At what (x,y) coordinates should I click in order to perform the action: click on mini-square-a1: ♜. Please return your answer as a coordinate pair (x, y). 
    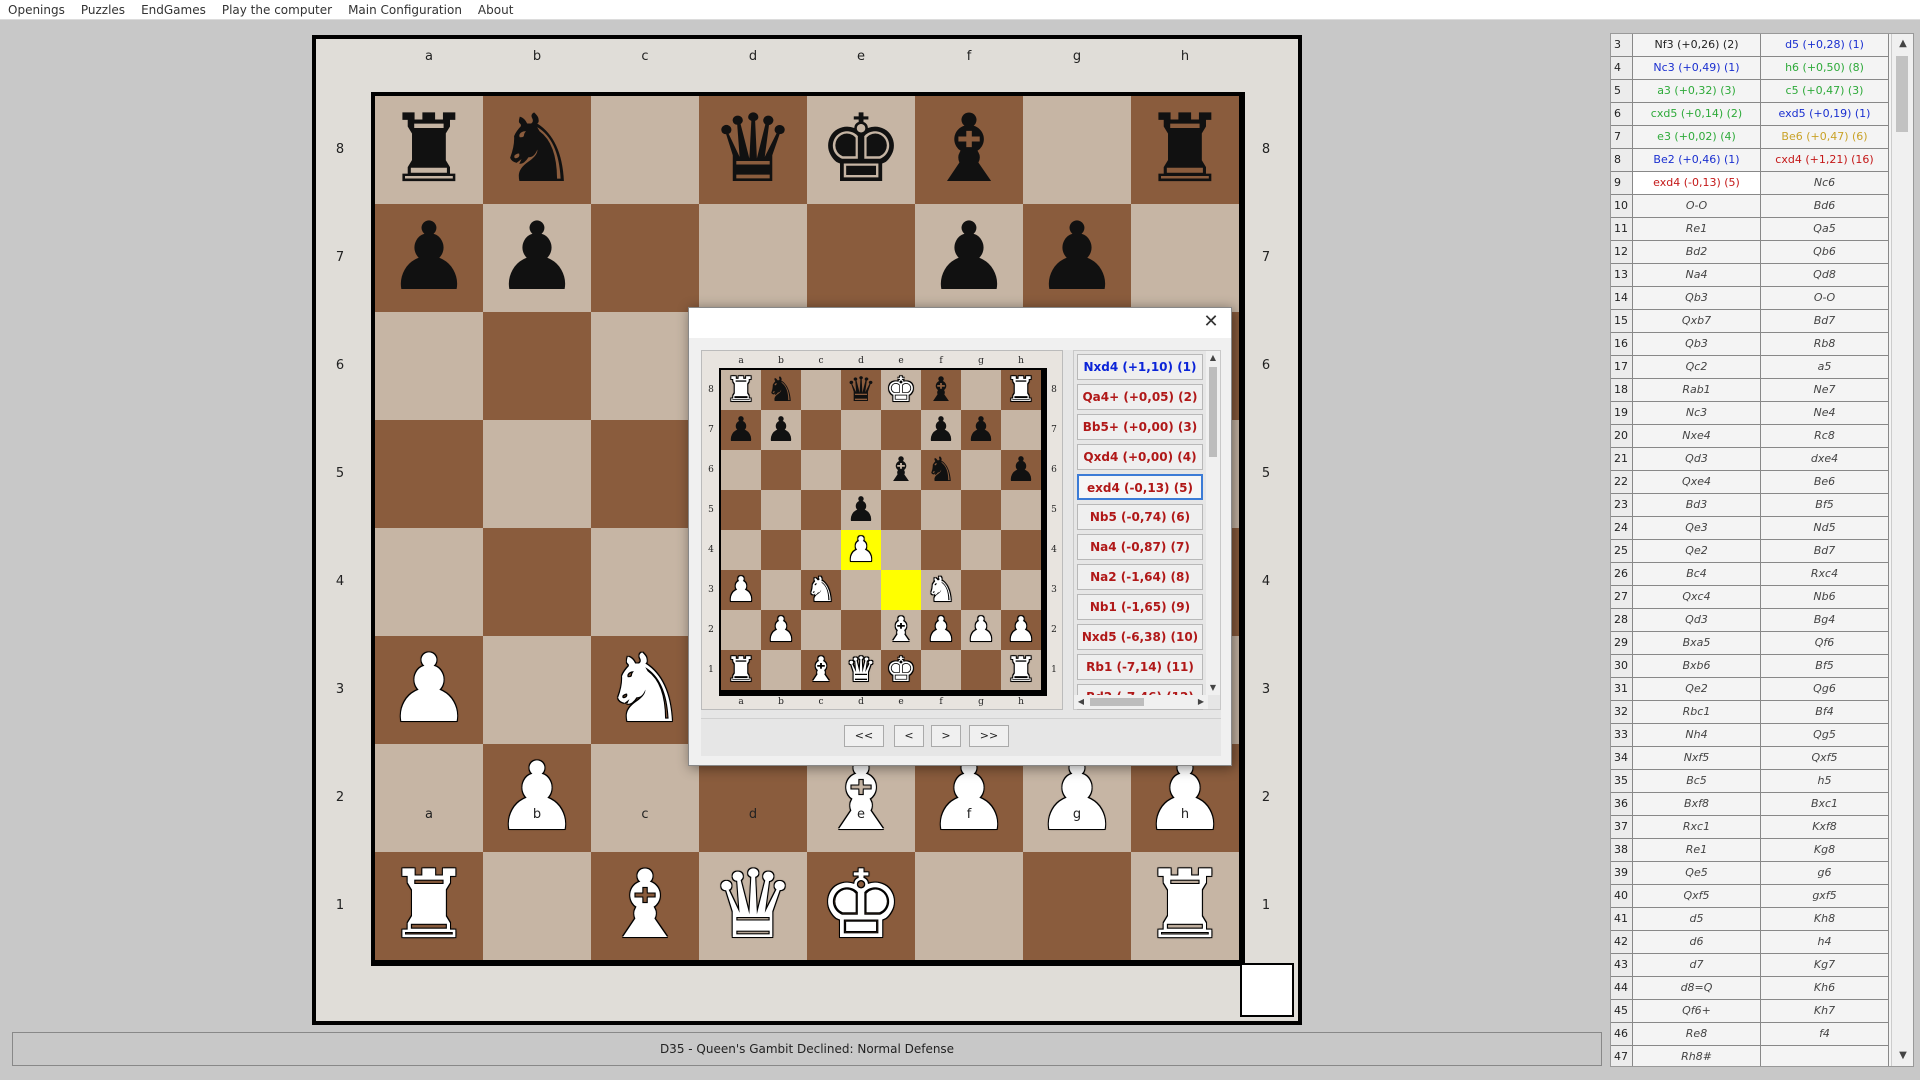
    Looking at the image, I should click on (741, 670).